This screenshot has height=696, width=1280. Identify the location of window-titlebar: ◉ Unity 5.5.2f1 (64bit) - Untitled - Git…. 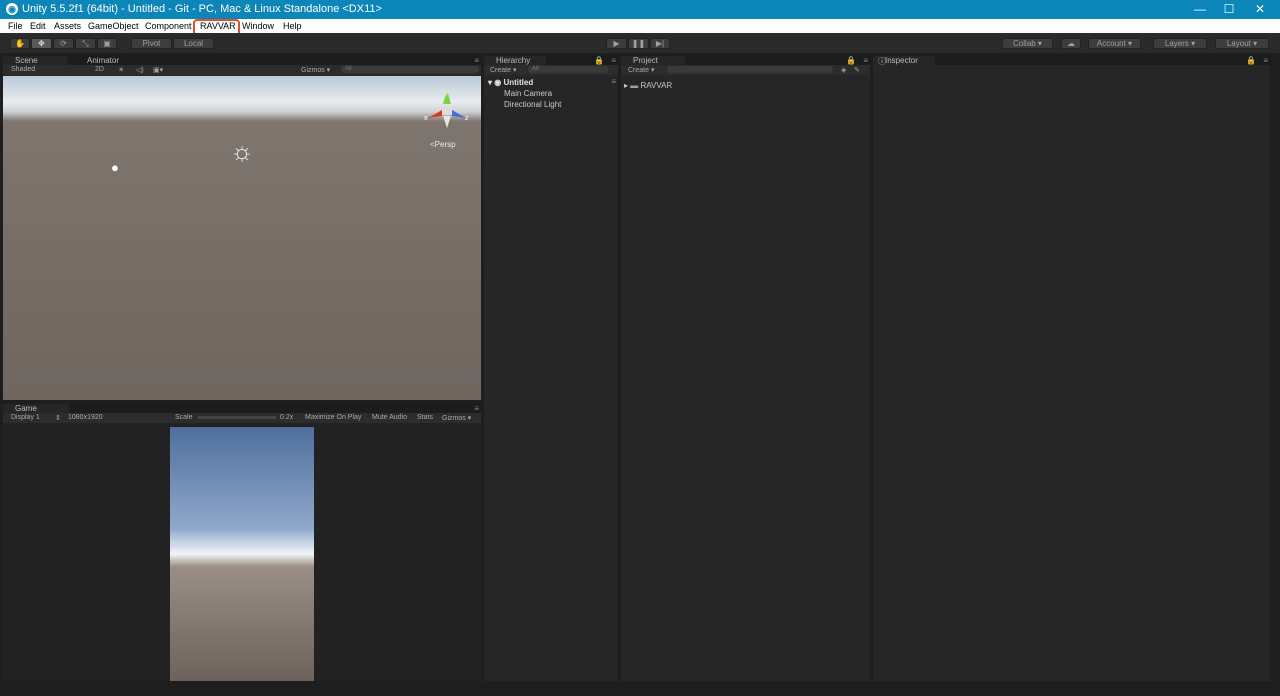
(640, 9).